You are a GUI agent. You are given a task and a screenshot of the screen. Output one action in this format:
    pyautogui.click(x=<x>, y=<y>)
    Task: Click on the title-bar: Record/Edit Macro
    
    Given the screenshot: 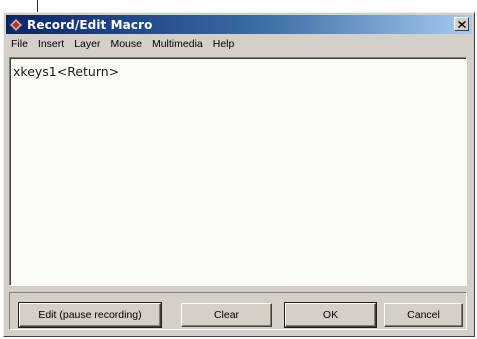 What is the action you would take?
    pyautogui.click(x=239, y=24)
    